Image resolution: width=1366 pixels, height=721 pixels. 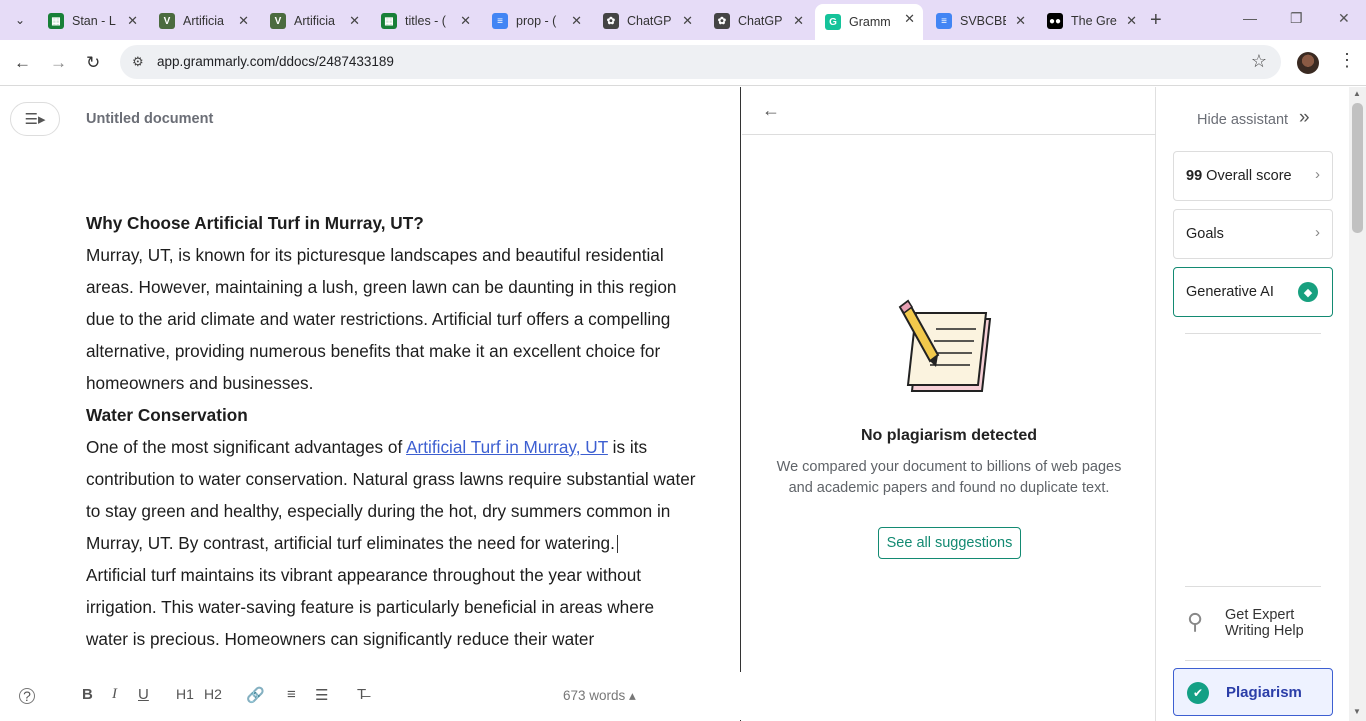 What do you see at coordinates (617, 544) in the screenshot?
I see `text-cursor` at bounding box center [617, 544].